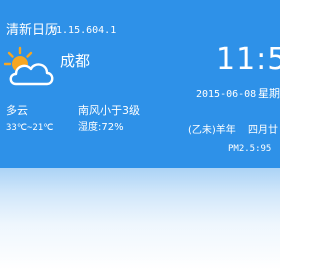 The width and height of the screenshot is (320, 270). Describe the element at coordinates (29, 66) in the screenshot. I see `partly-cloudy-icon` at that location.